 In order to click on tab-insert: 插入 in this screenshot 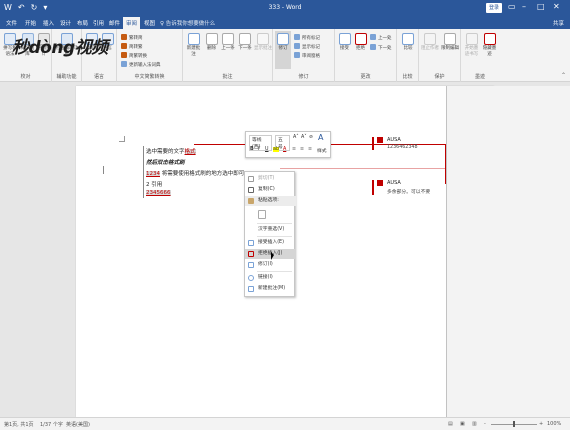, I will do `click(48, 23)`.